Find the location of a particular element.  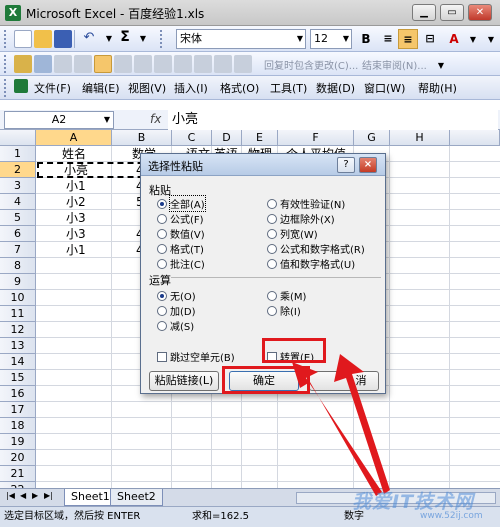

annotation-arrows is located at coordinates (341, 425).